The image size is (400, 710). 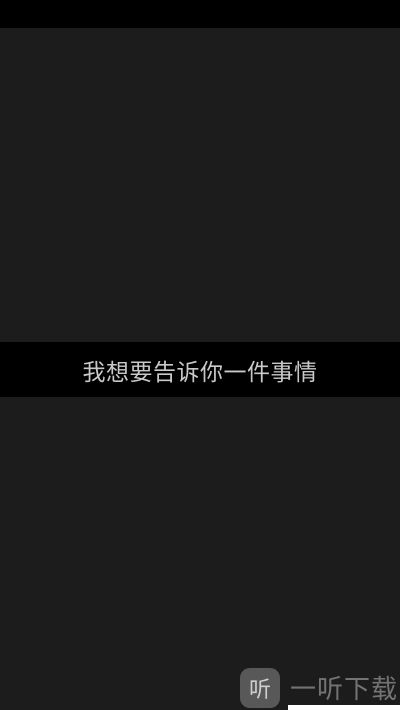 I want to click on watermark-site-name: 一听下载, so click(x=344, y=690).